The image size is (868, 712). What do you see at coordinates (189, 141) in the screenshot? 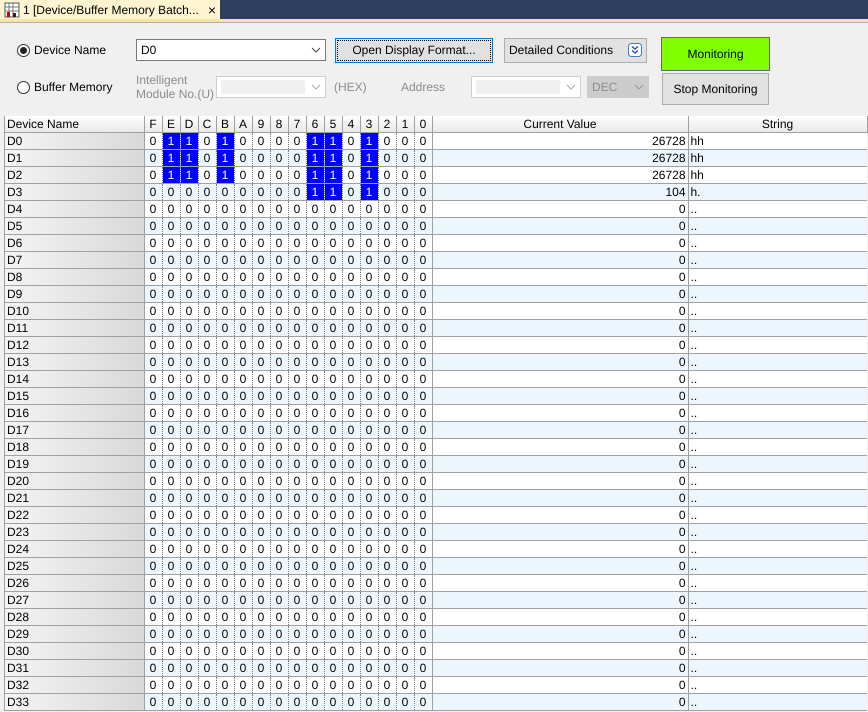
I see `bit-cell: 1` at bounding box center [189, 141].